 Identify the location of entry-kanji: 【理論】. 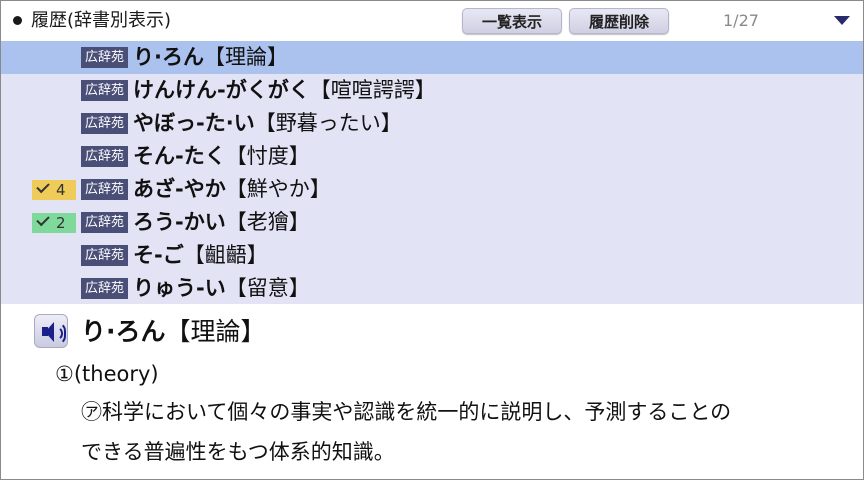
(245, 57).